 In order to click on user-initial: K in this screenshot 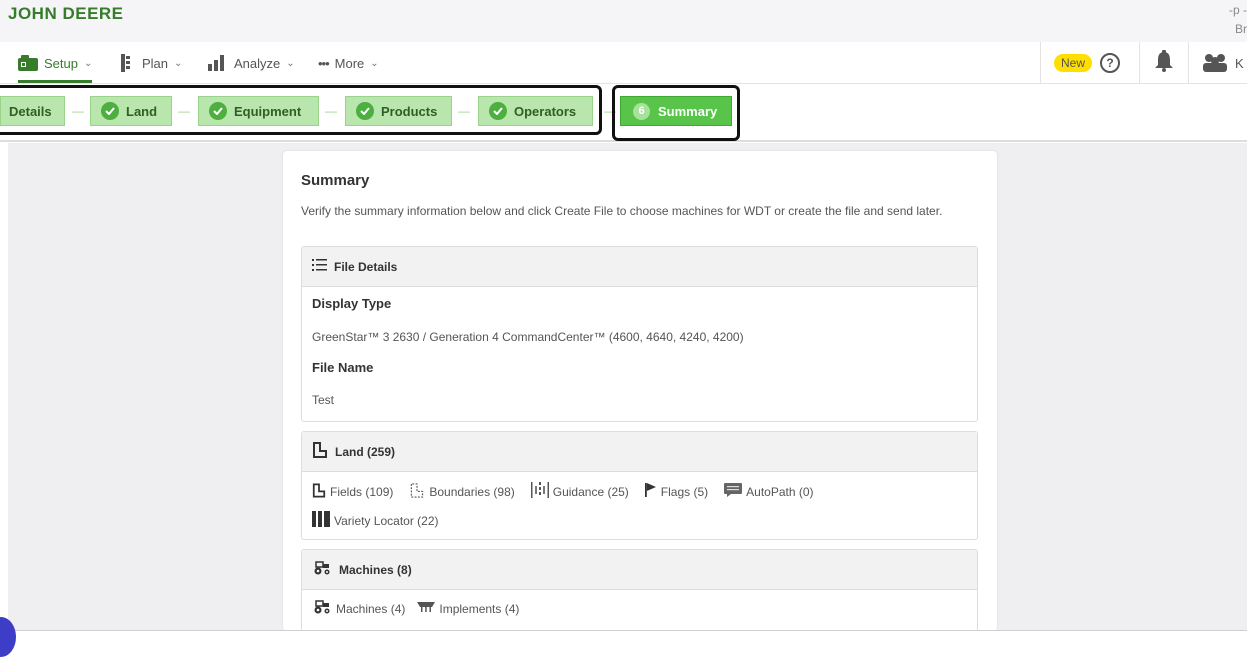, I will do `click(1239, 63)`.